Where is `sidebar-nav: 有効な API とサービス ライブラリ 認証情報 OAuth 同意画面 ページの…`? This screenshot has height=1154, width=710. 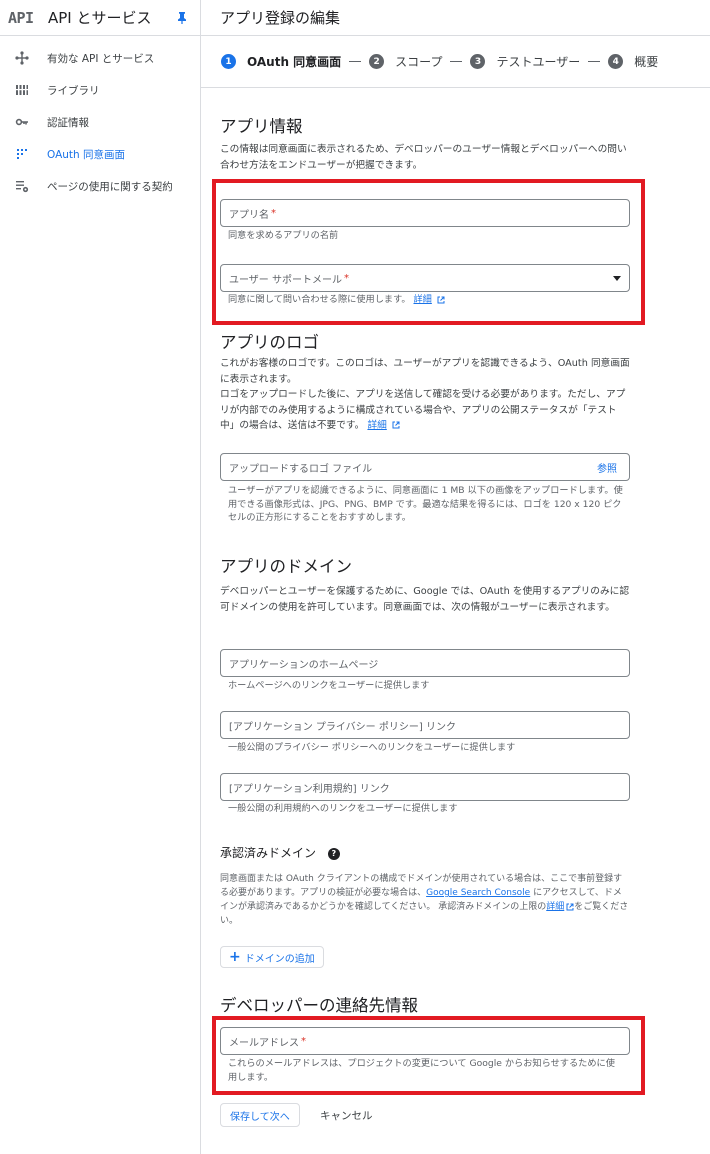 sidebar-nav: 有効な API とサービス ライブラリ 認証情報 OAuth 同意画面 ページの… is located at coordinates (100, 119).